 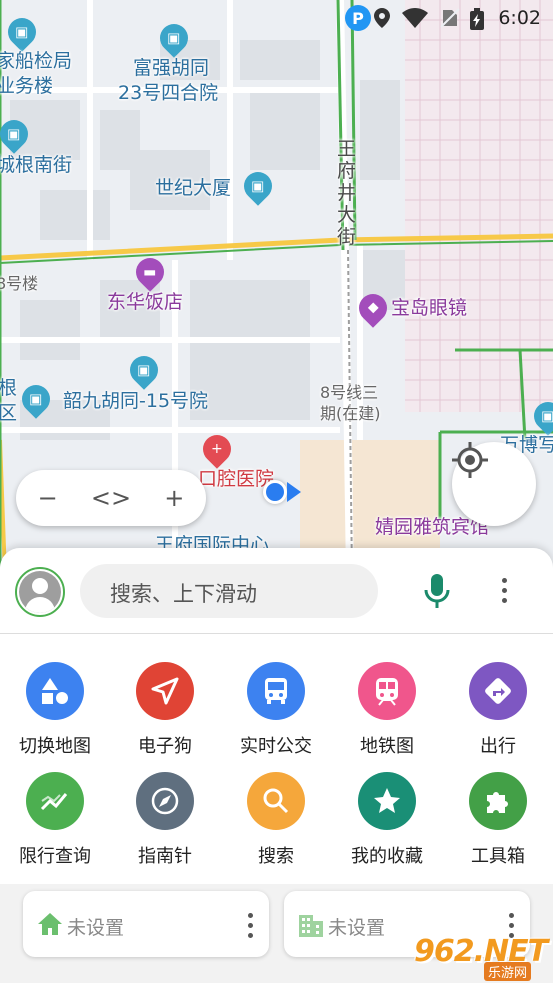 I want to click on feature-search: 搜索, so click(x=276, y=827).